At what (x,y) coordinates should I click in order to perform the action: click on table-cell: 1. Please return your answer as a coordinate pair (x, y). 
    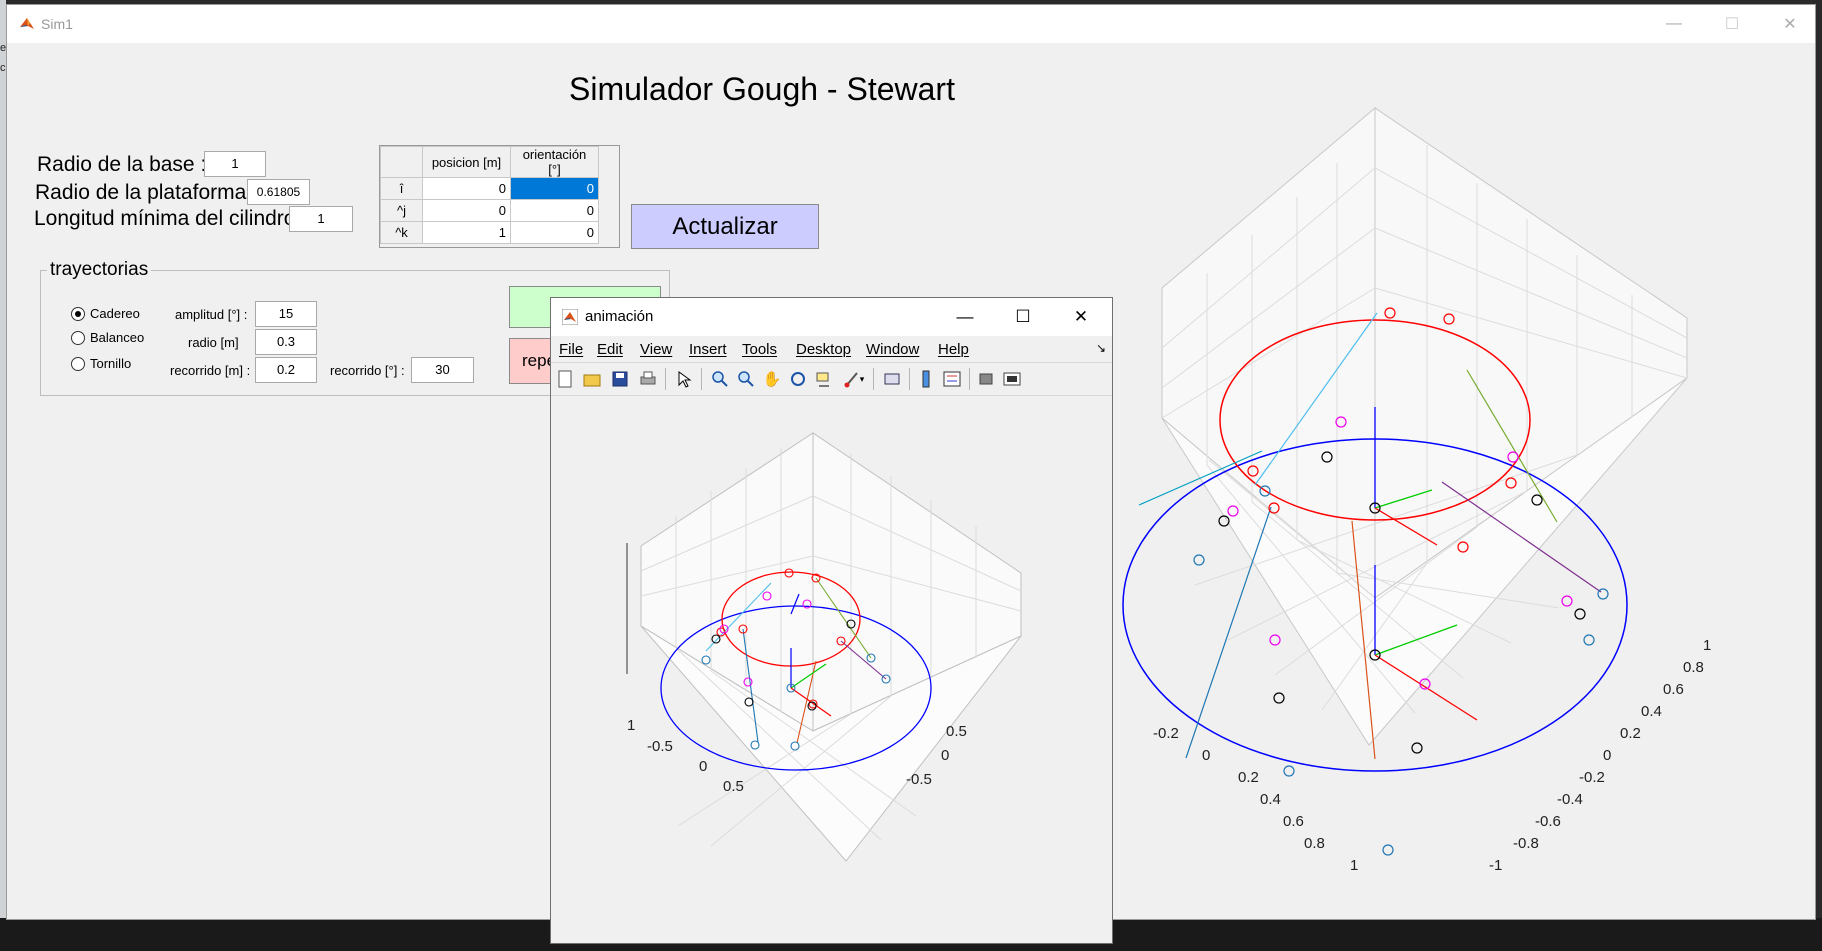
    Looking at the image, I should click on (466, 232).